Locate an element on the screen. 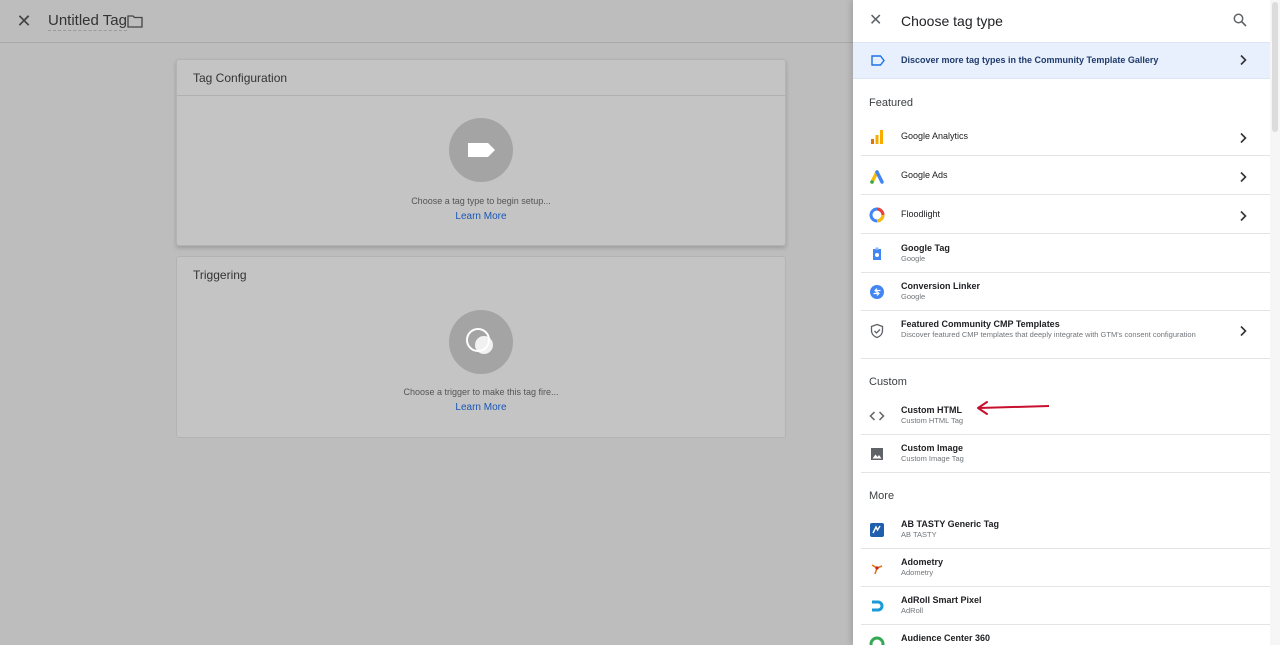  list-item-ab-tasty: AB TASTY Generic Tag AB TASTY is located at coordinates (1061, 530).